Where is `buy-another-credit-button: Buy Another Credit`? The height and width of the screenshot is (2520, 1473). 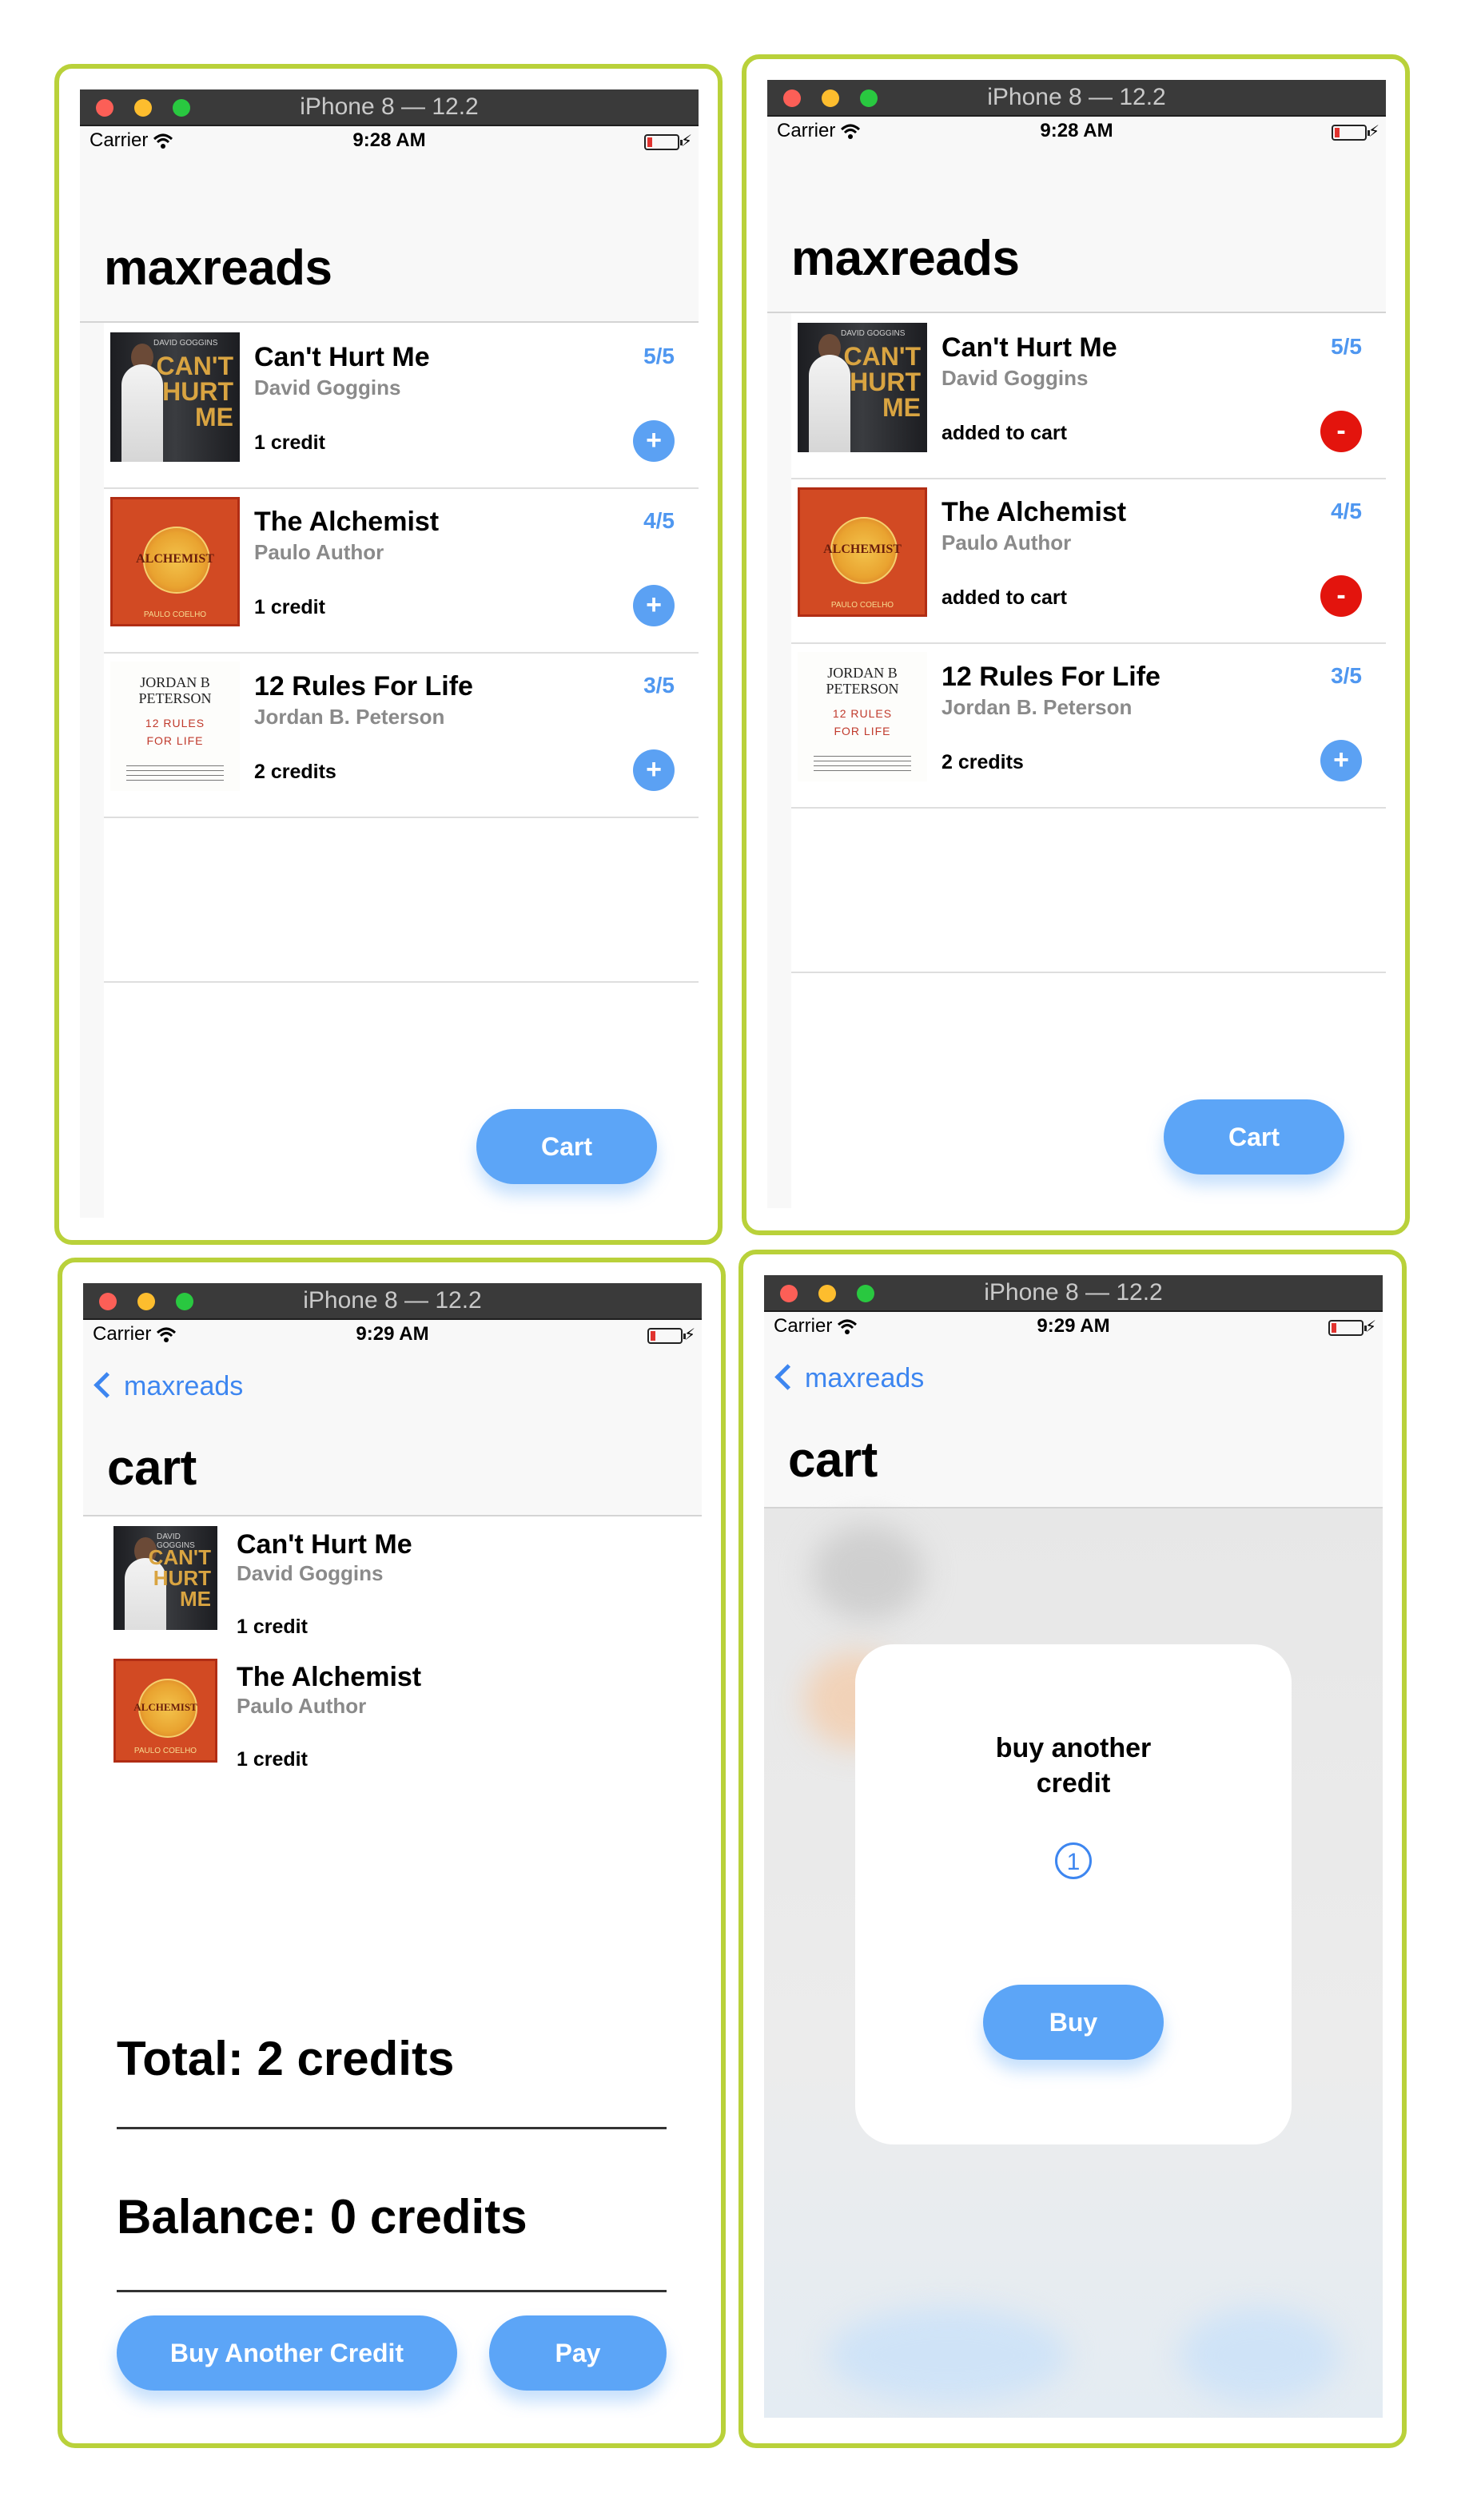
buy-another-credit-button: Buy Another Credit is located at coordinates (287, 2353).